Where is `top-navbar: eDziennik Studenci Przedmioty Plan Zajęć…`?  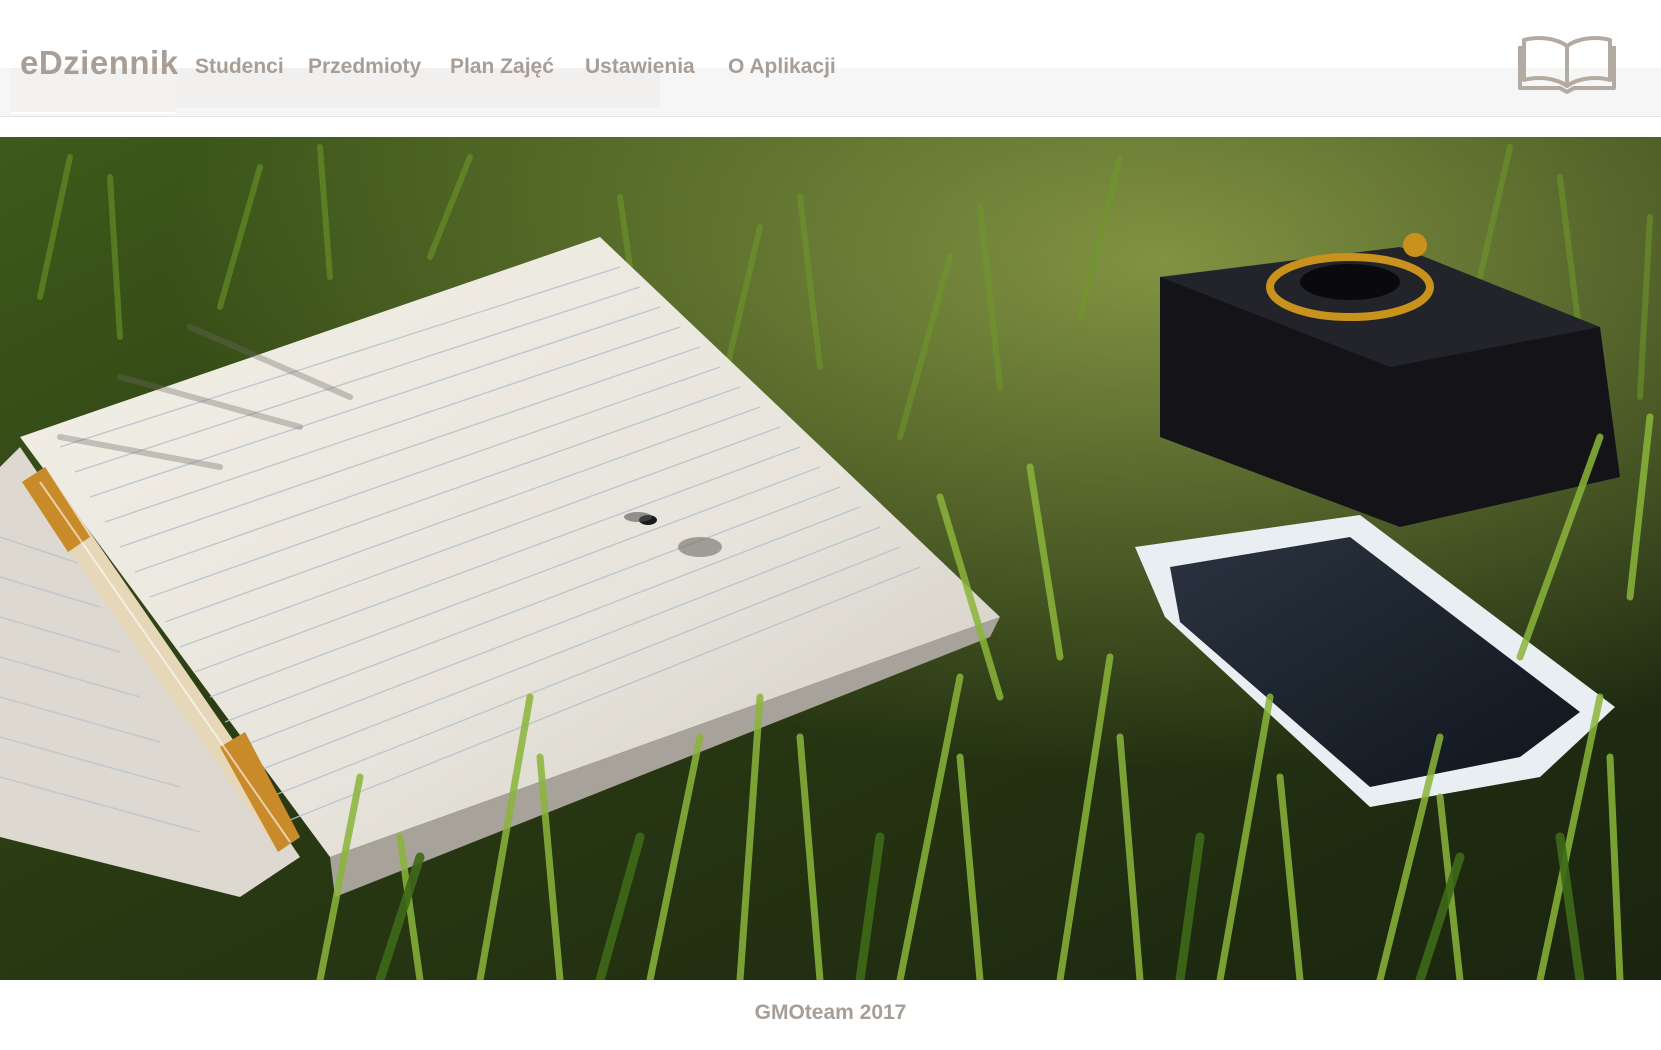 top-navbar: eDziennik Studenci Przedmioty Plan Zajęć… is located at coordinates (830, 67).